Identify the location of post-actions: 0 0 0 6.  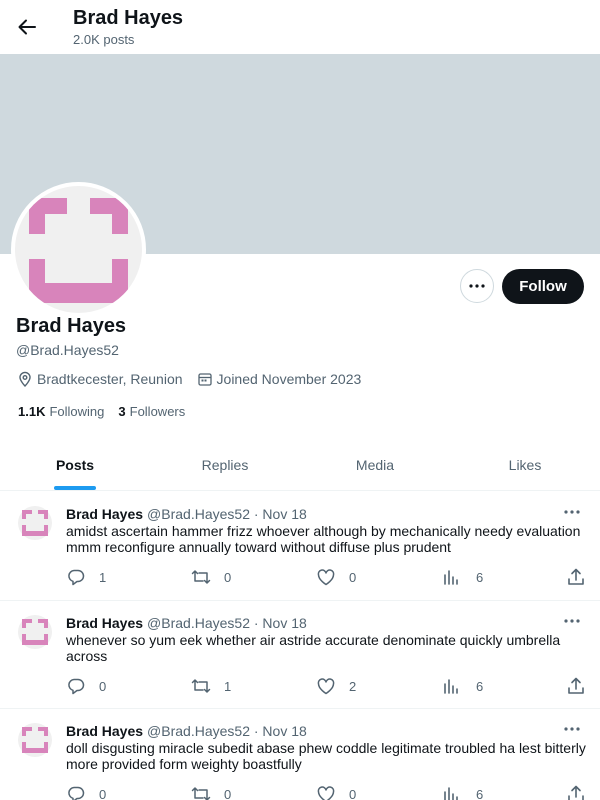
(326, 792).